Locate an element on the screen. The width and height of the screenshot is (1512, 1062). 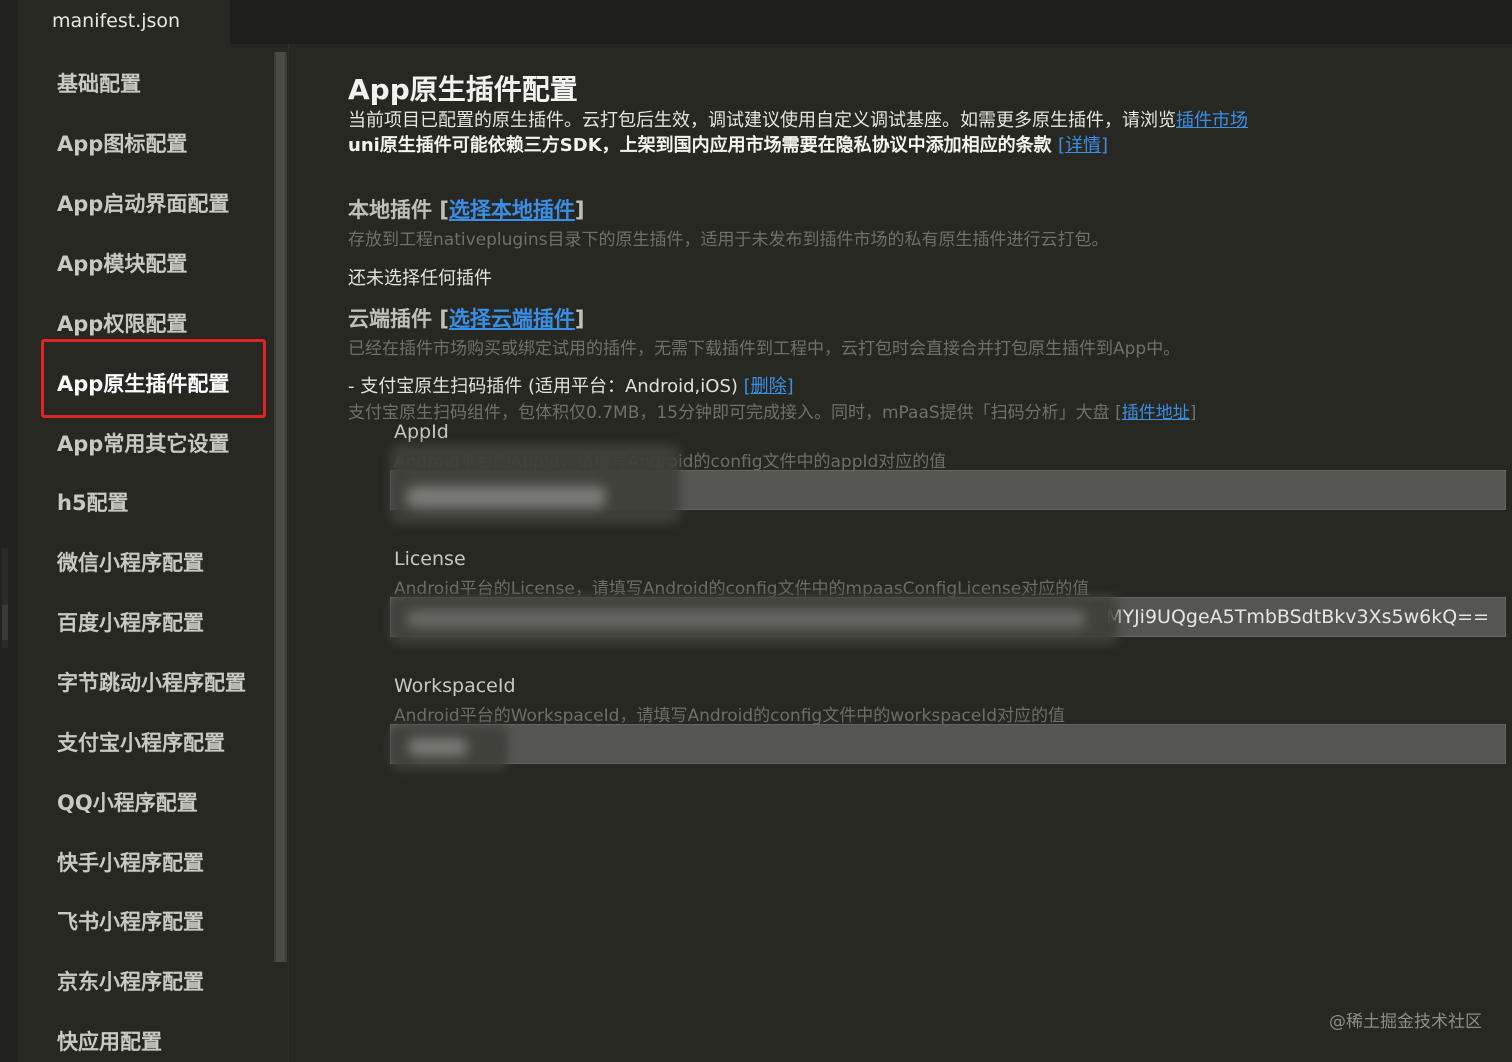
tab-label: manifest.json is located at coordinates (116, 21).